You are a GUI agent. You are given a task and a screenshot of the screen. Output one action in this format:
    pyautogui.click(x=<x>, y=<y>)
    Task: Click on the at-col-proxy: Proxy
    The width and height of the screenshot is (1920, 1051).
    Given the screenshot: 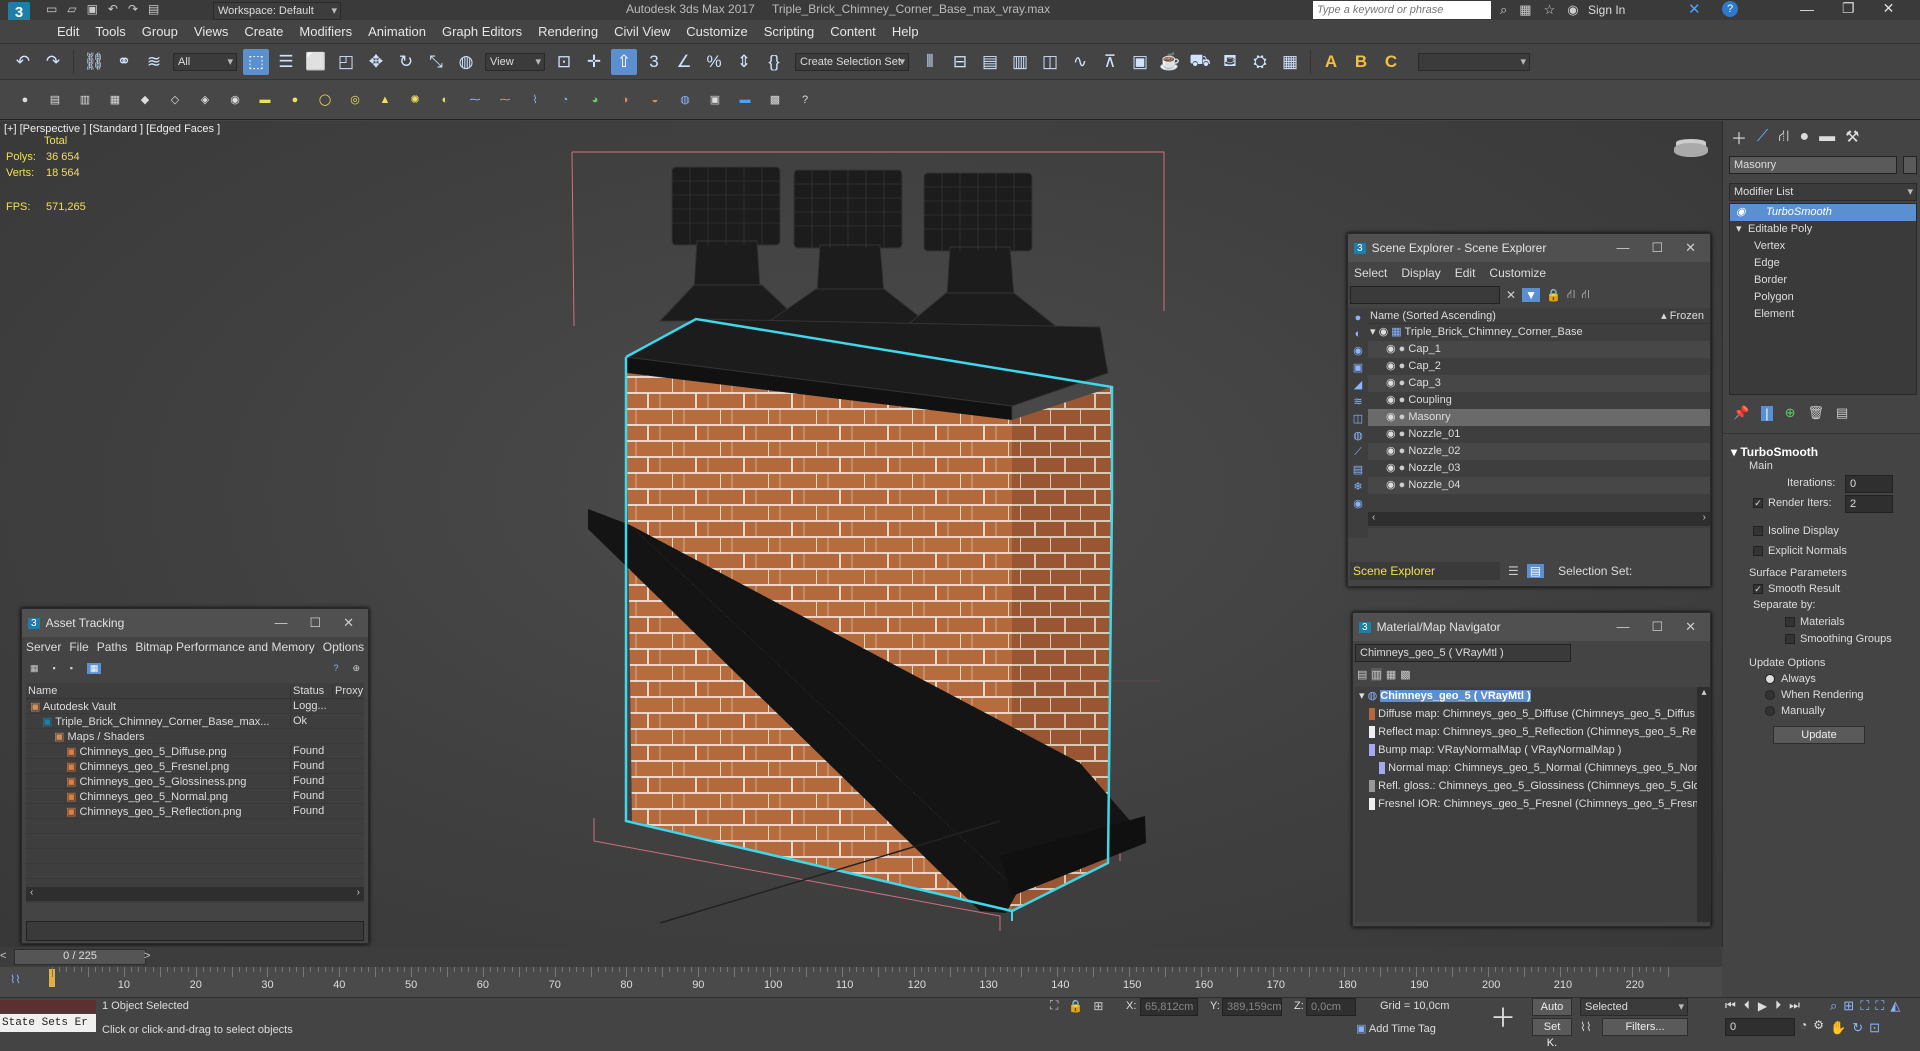 What is the action you would take?
    pyautogui.click(x=348, y=690)
    